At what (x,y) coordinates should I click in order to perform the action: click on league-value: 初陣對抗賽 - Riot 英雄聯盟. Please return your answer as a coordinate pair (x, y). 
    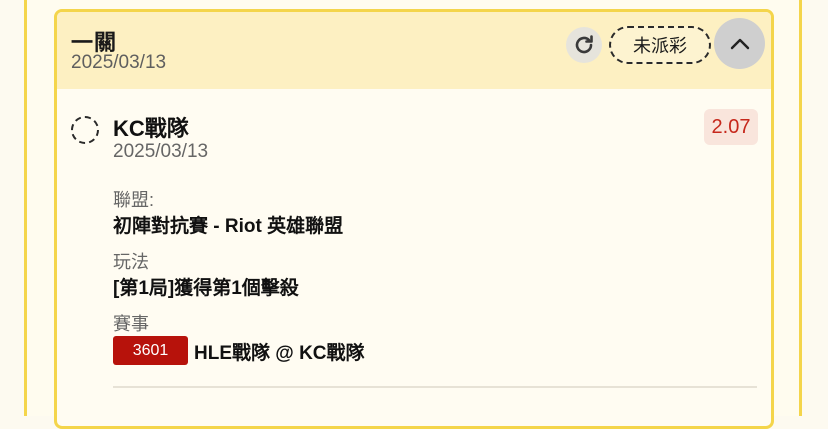
    Looking at the image, I should click on (228, 226).